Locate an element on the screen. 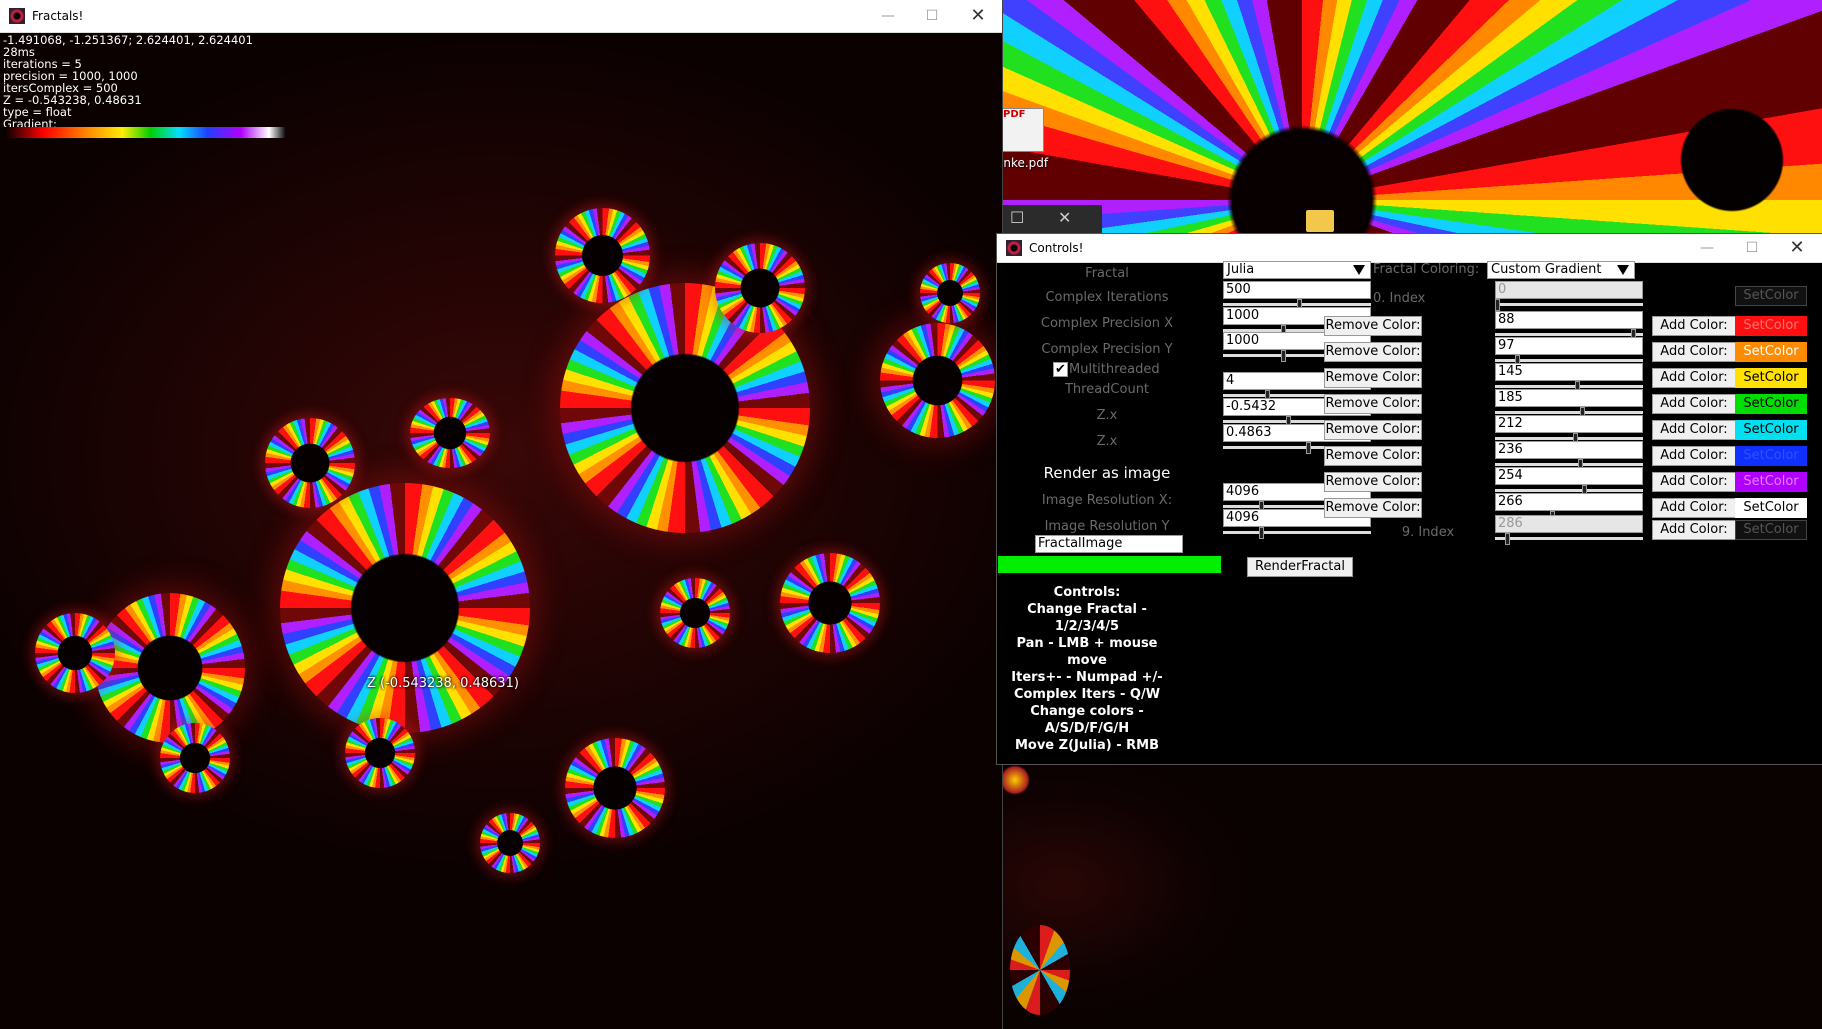 This screenshot has height=1029, width=1822. index-0-slider is located at coordinates (1569, 305).